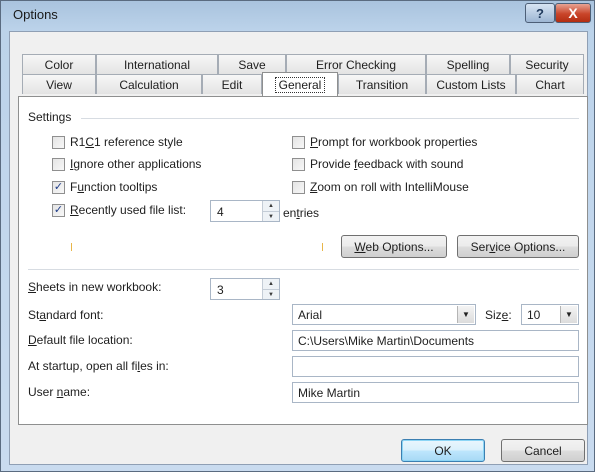 The width and height of the screenshot is (595, 472). What do you see at coordinates (510, 315) in the screenshot?
I see `label-part: :` at bounding box center [510, 315].